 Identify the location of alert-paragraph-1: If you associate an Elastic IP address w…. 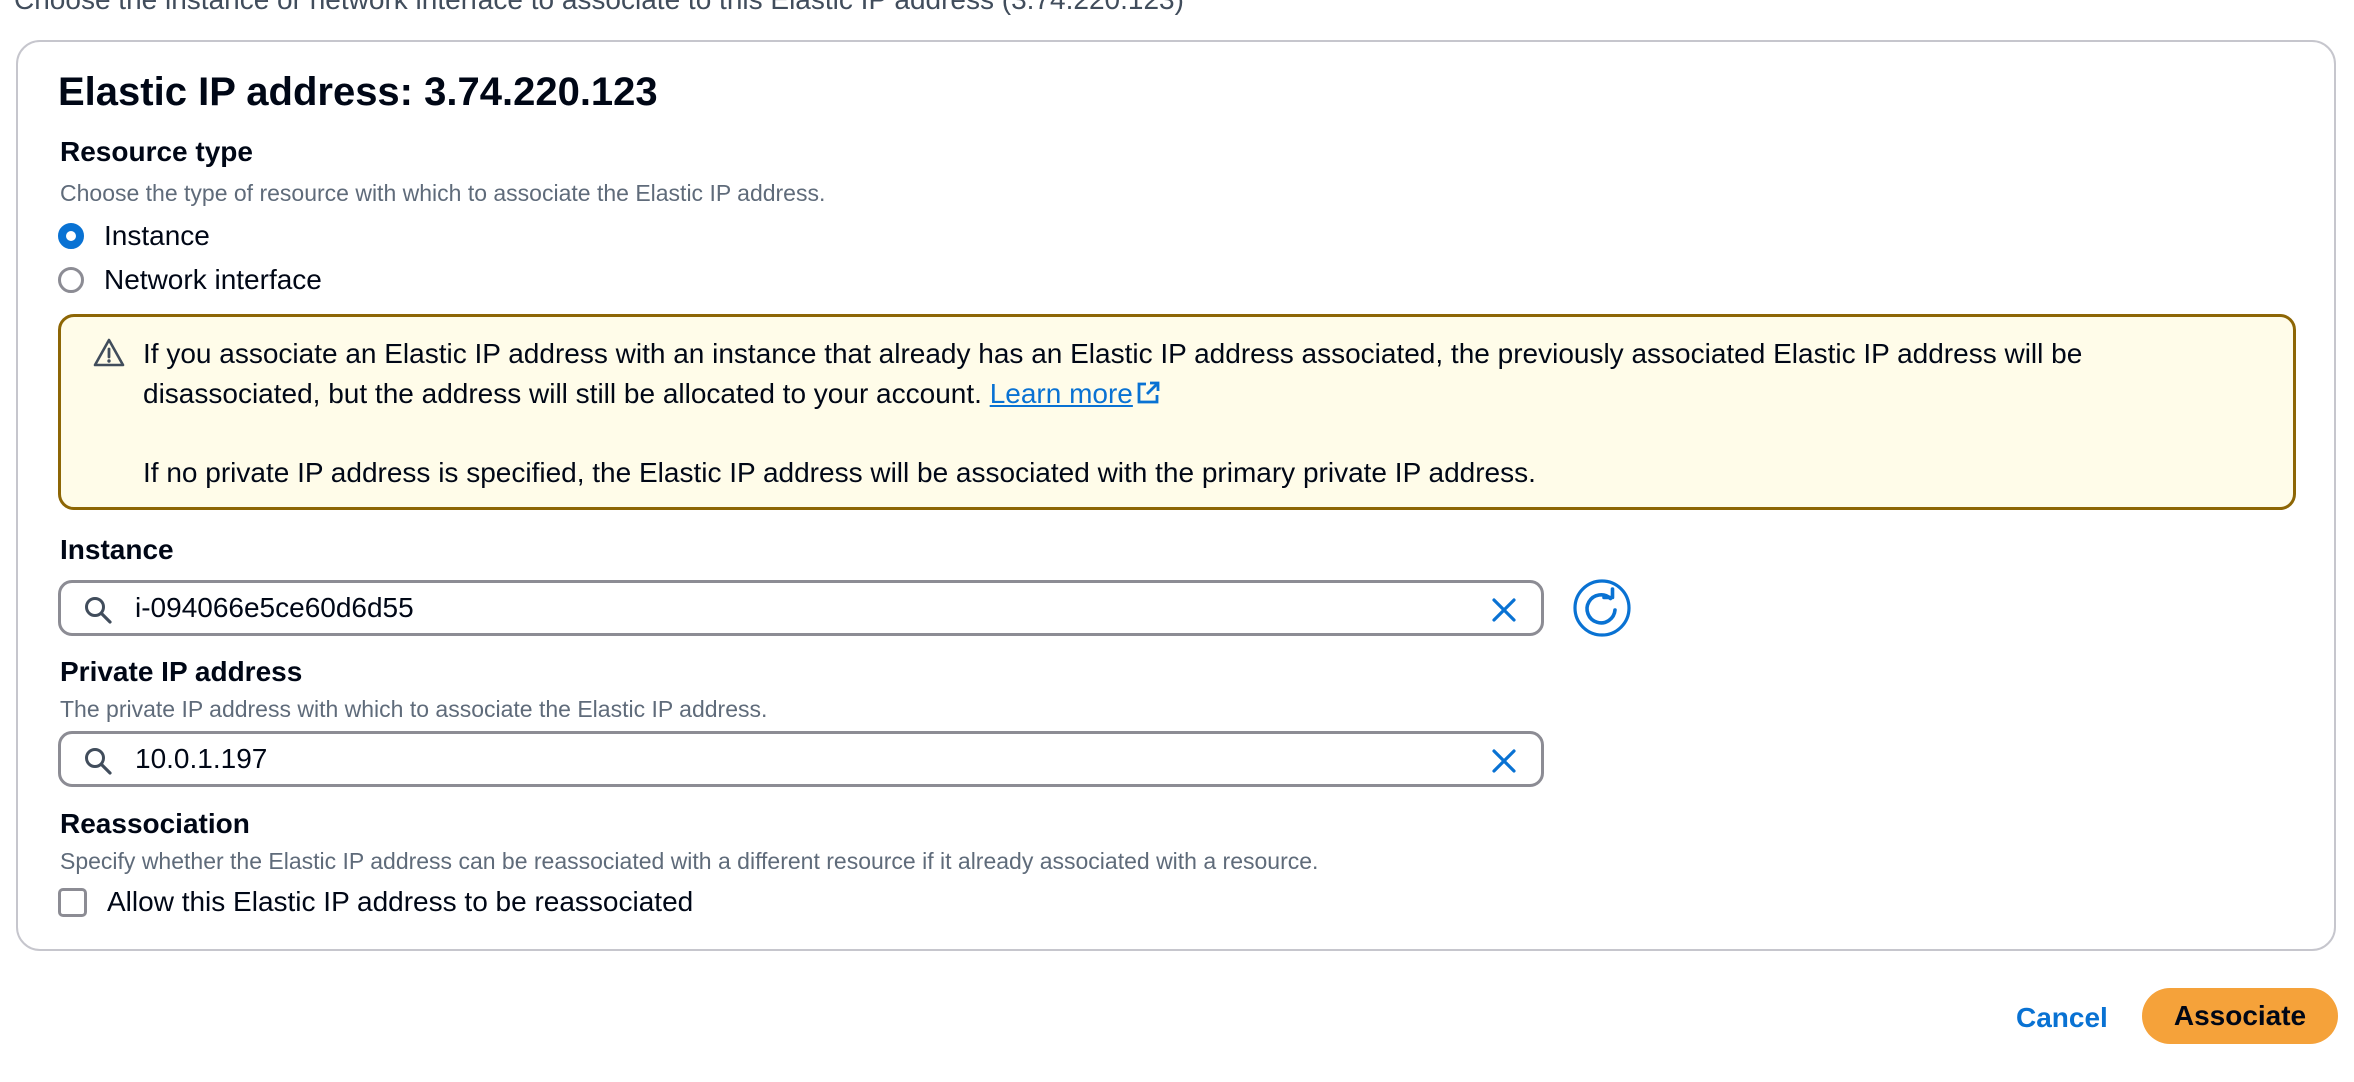
(1203, 374).